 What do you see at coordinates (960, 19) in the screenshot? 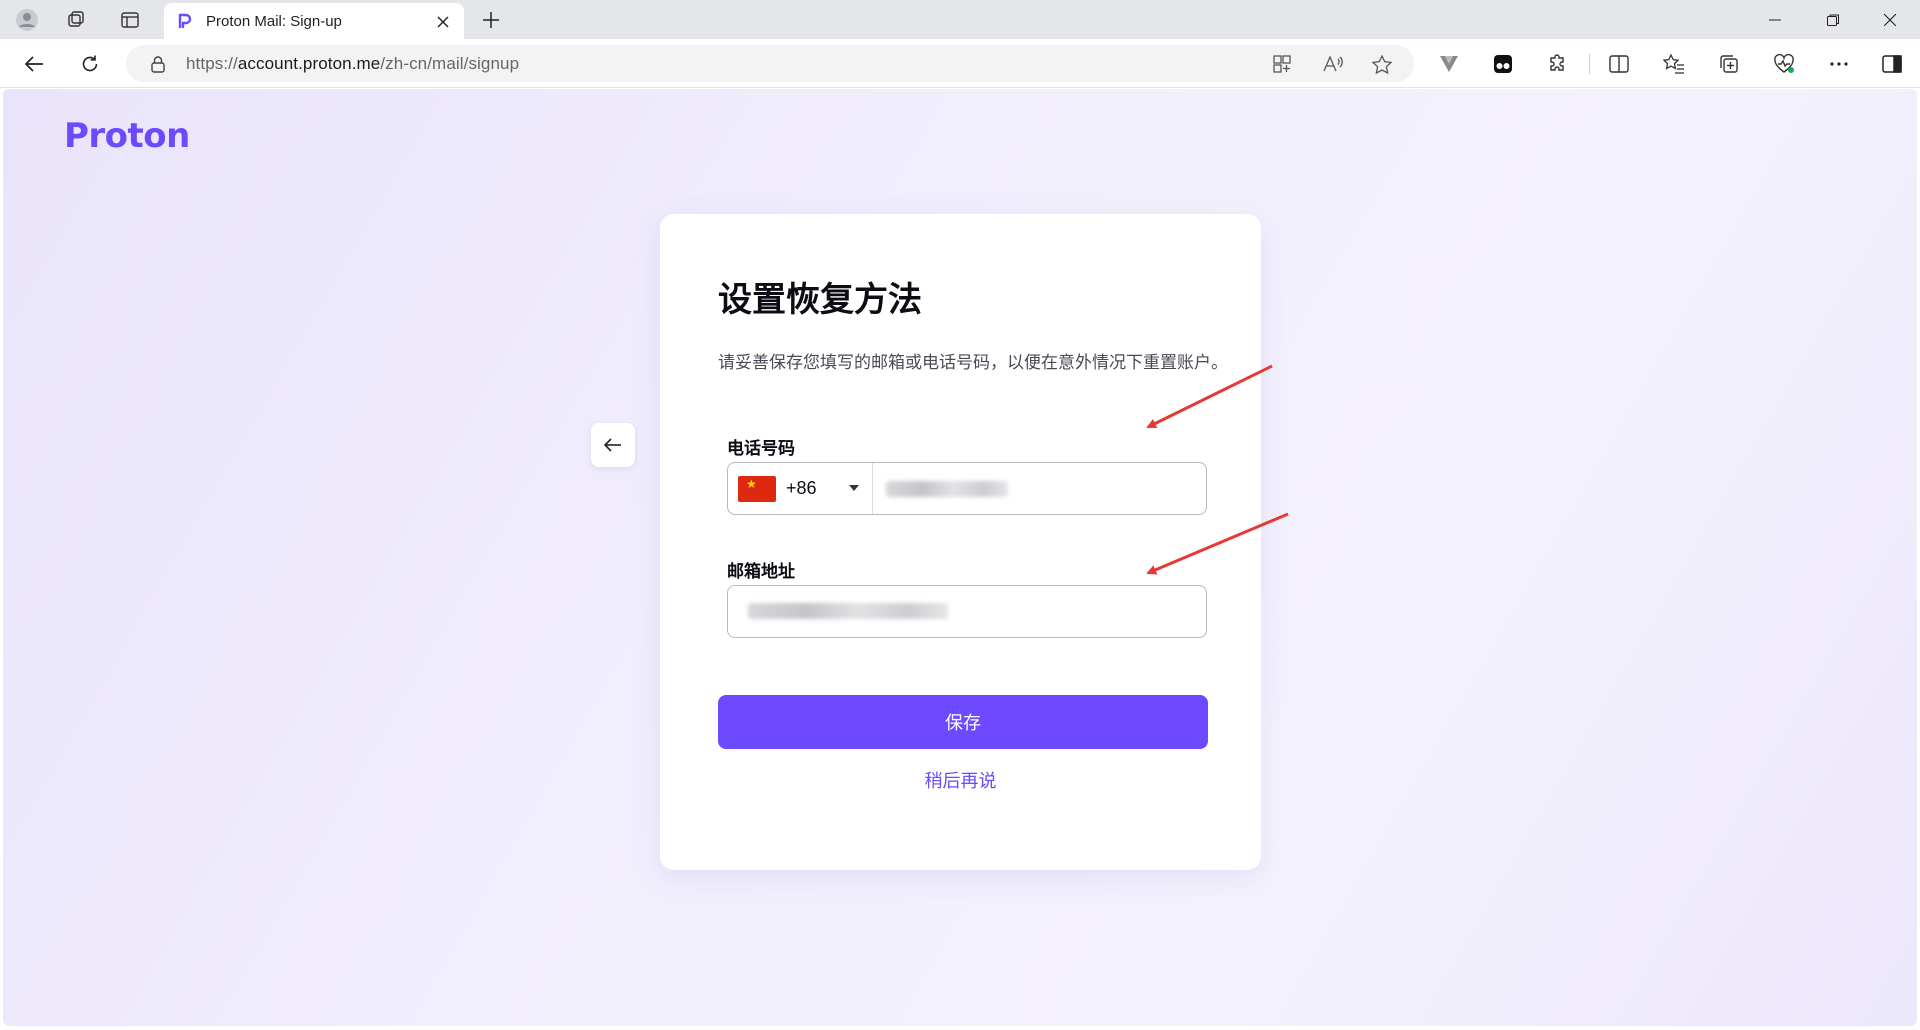
I see `browser-tab-bar: Proton Mail: Sign-up` at bounding box center [960, 19].